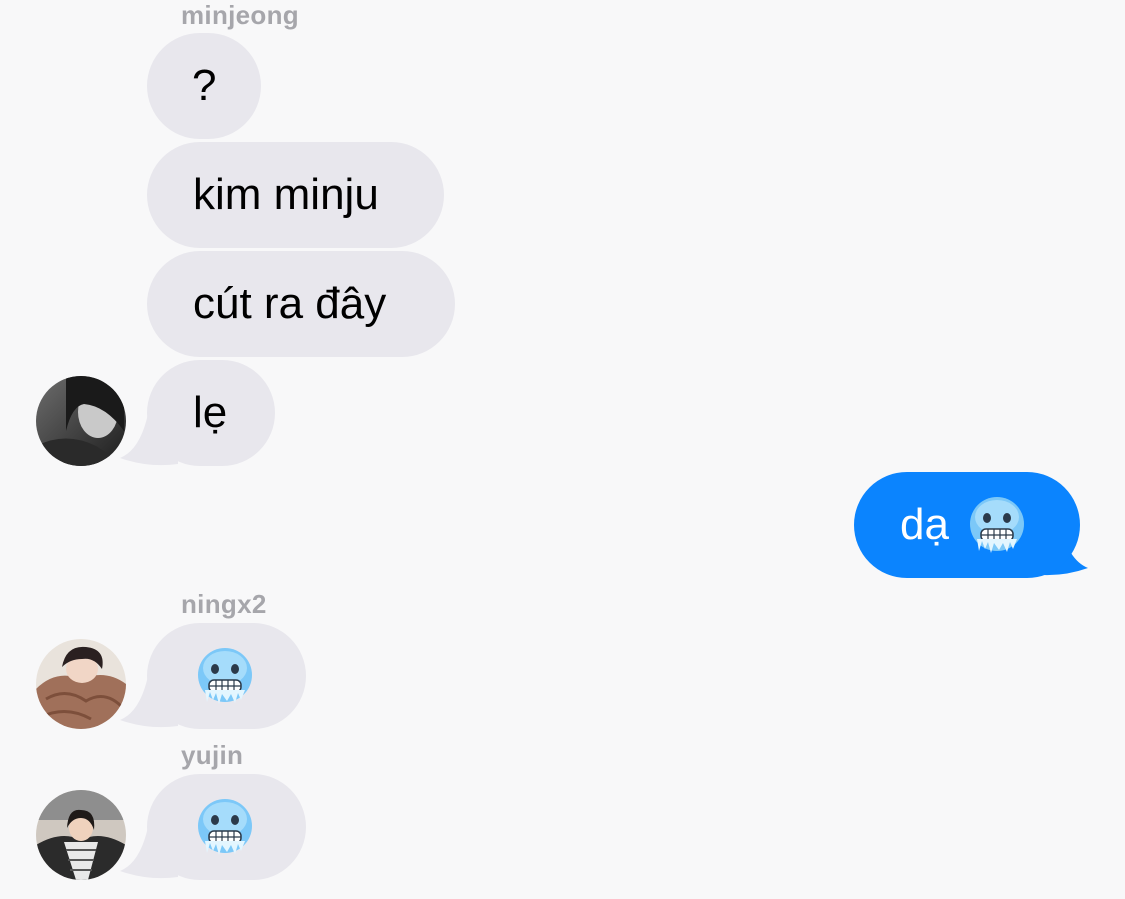  I want to click on message-text: kim minju, so click(286, 194).